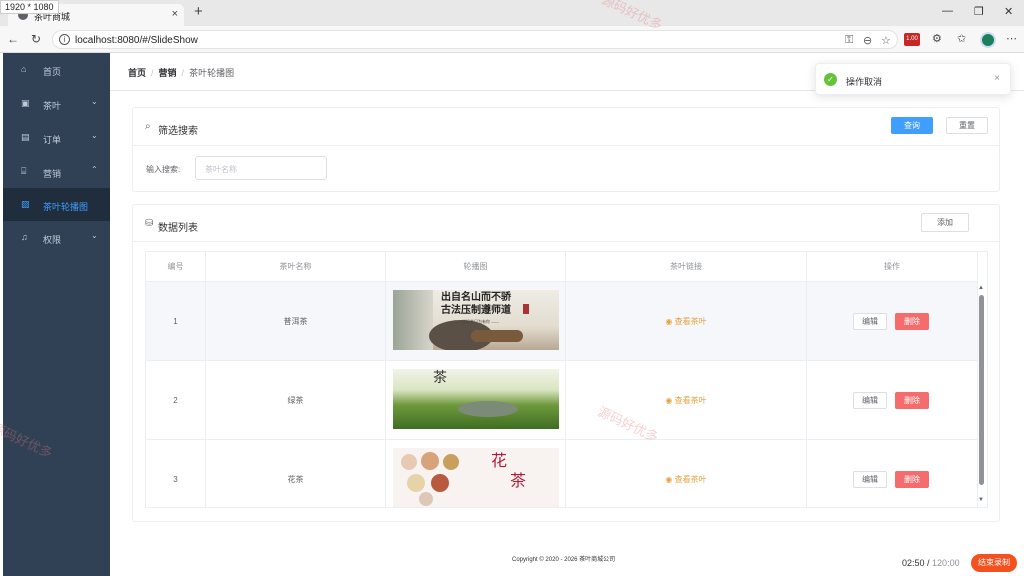 This screenshot has width=1024, height=576. I want to click on close-window-icon: ✕, so click(1008, 11).